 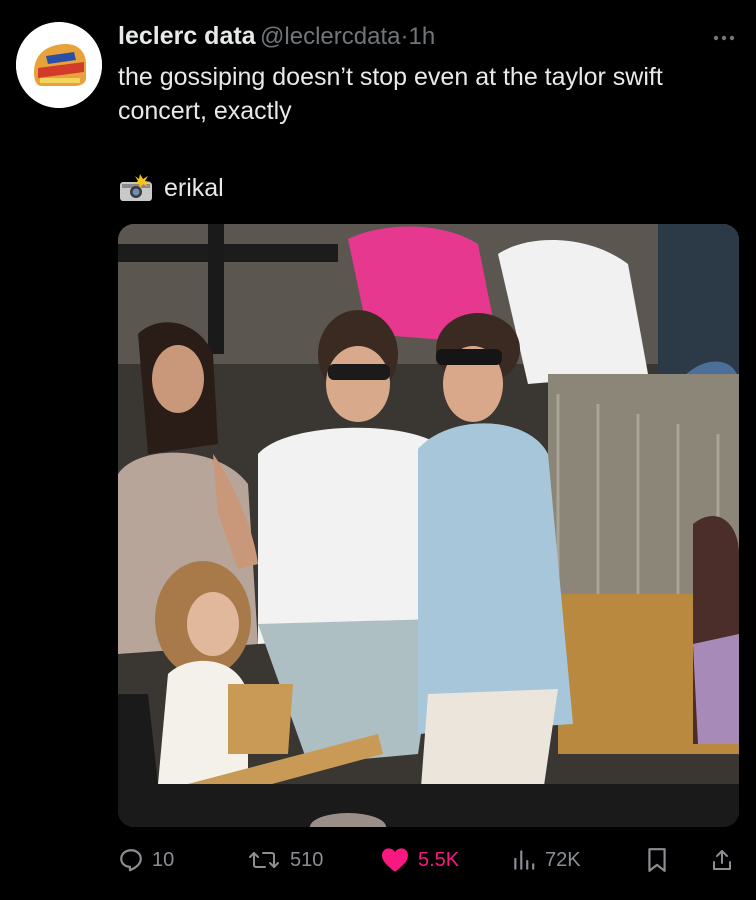 I want to click on tweet-timestamp: 1h, so click(x=421, y=36).